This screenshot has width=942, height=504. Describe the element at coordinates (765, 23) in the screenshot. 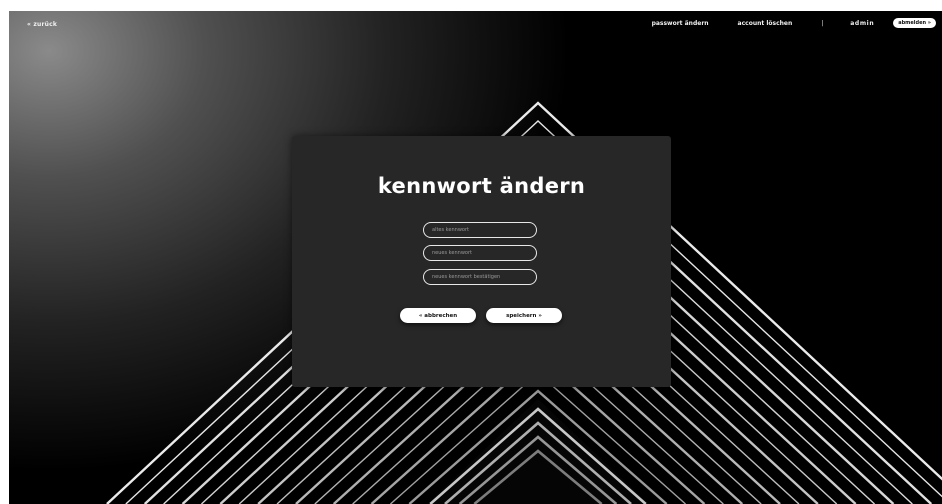

I see `delete-account-link: account löschen` at that location.